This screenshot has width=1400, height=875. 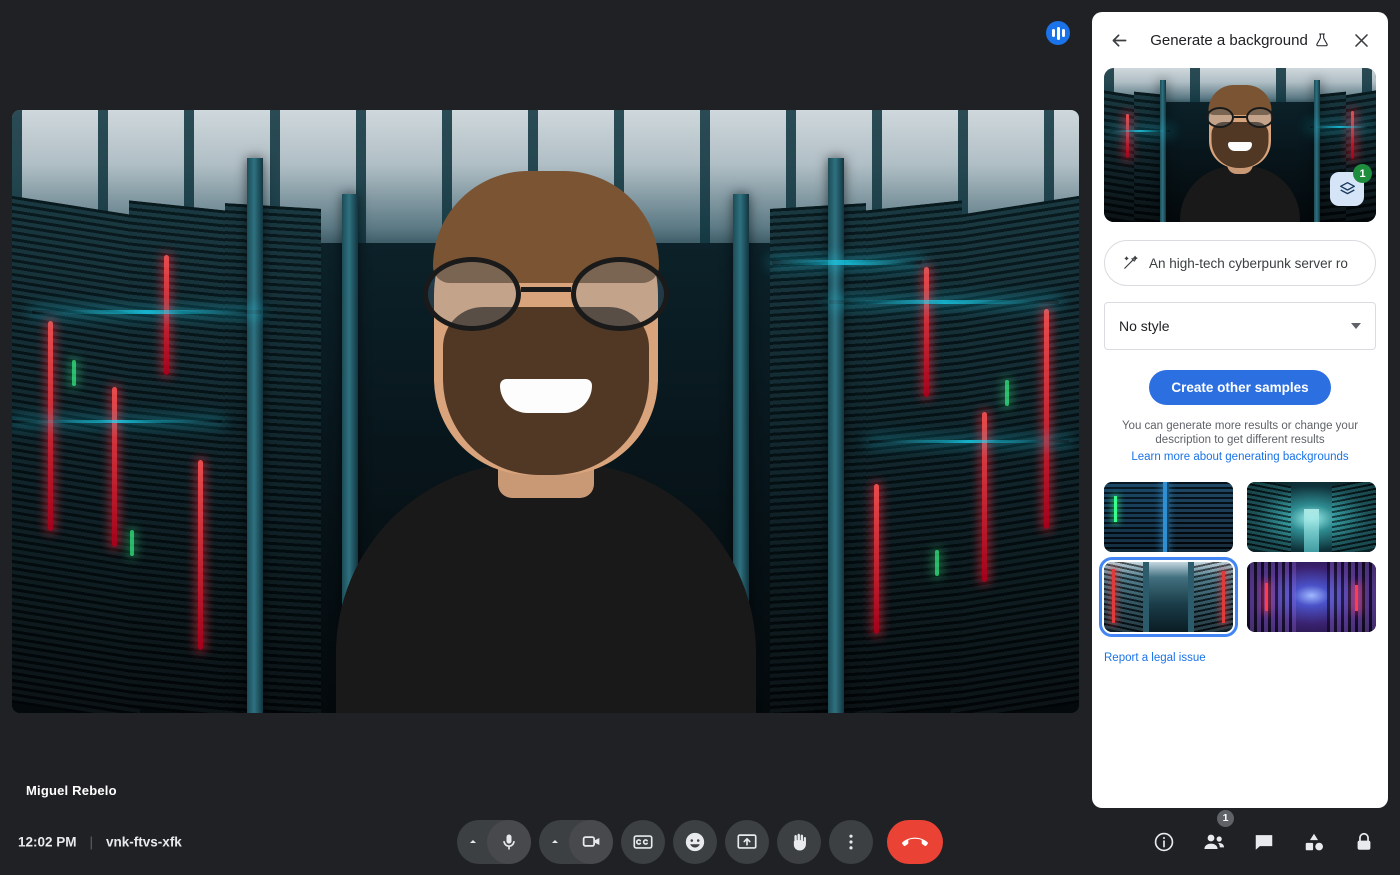 What do you see at coordinates (71, 790) in the screenshot?
I see `participant-name-label: Miguel Rebelo` at bounding box center [71, 790].